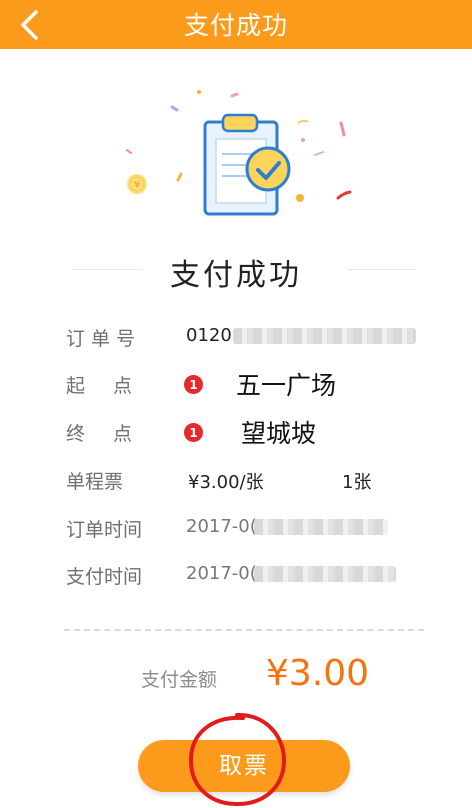 This screenshot has height=808, width=472. What do you see at coordinates (321, 527) in the screenshot?
I see `redacted-order-time` at bounding box center [321, 527].